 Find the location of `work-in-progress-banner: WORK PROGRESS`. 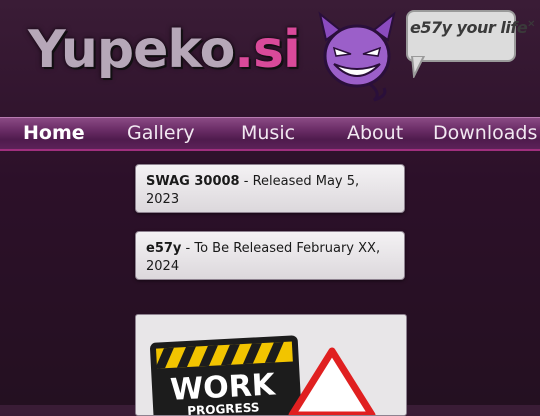

work-in-progress-banner: WORK PROGRESS is located at coordinates (271, 365).